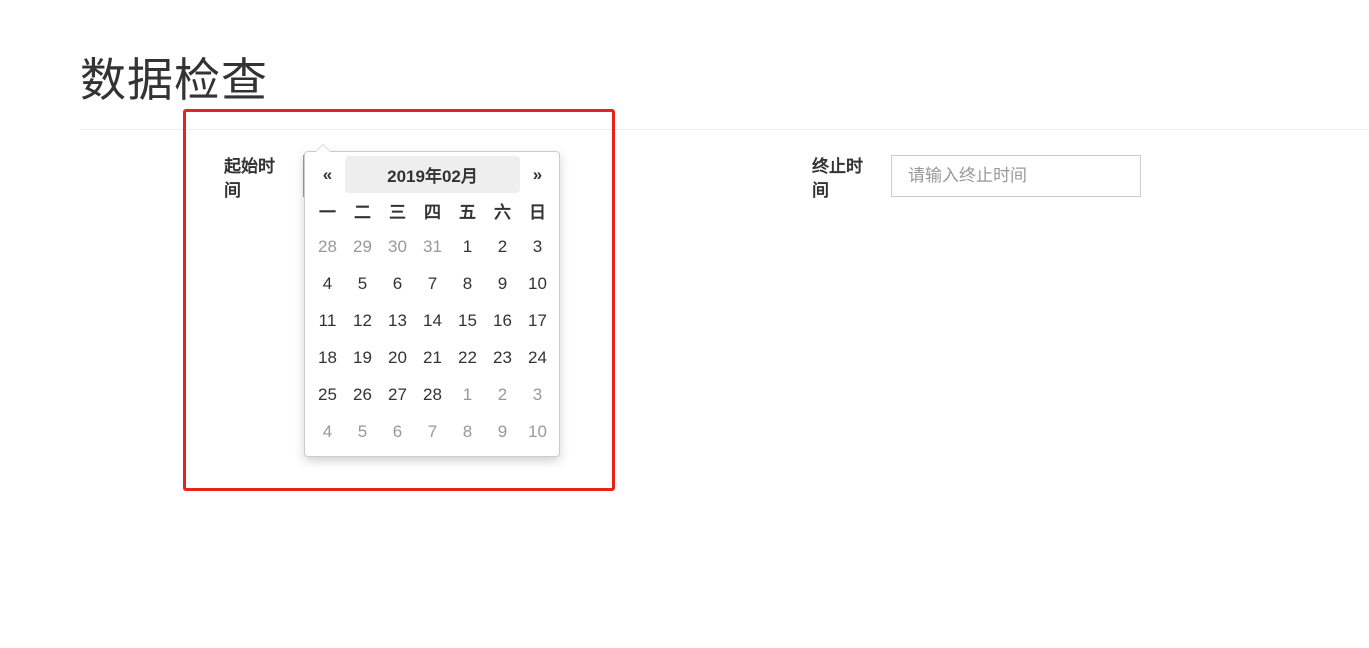 This screenshot has width=1369, height=648. I want to click on day-cell: 11, so click(327, 320).